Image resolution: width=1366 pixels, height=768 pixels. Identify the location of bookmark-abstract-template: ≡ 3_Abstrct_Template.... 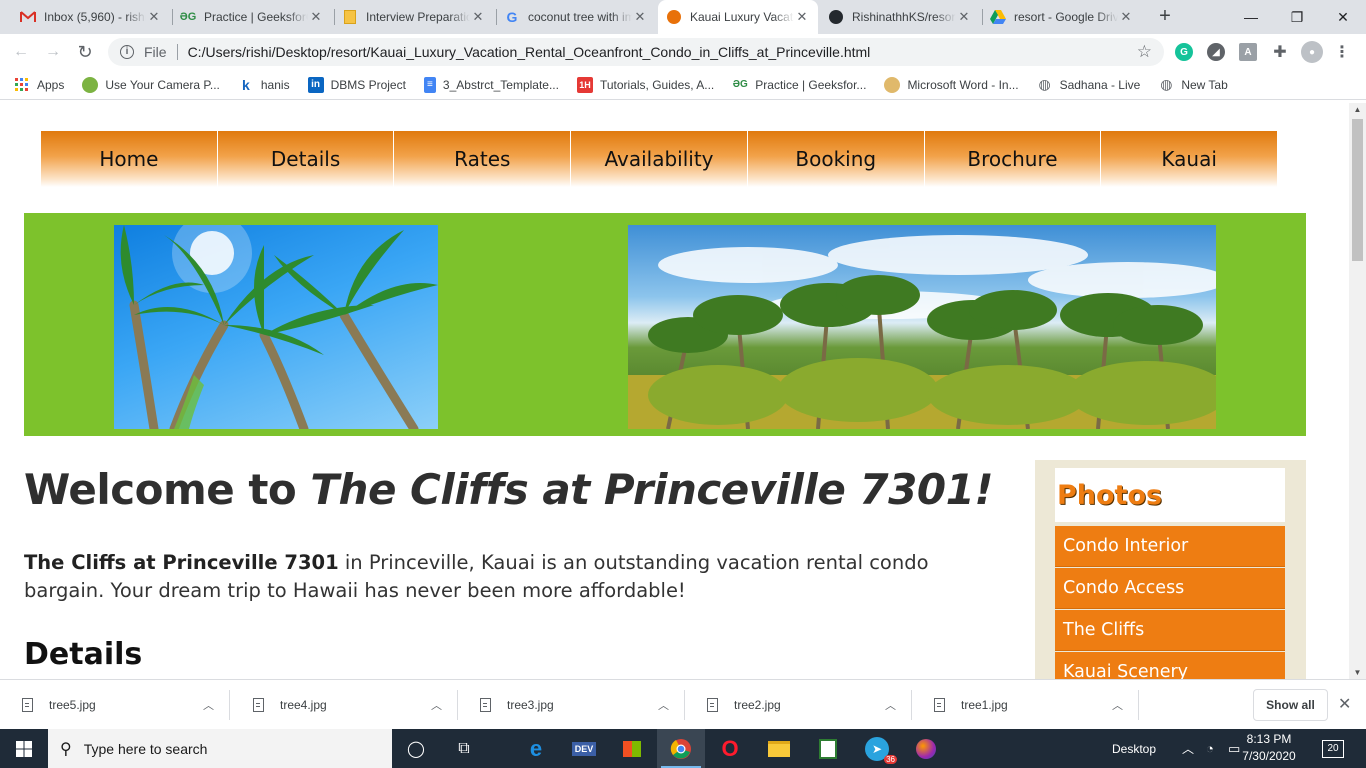
(491, 84).